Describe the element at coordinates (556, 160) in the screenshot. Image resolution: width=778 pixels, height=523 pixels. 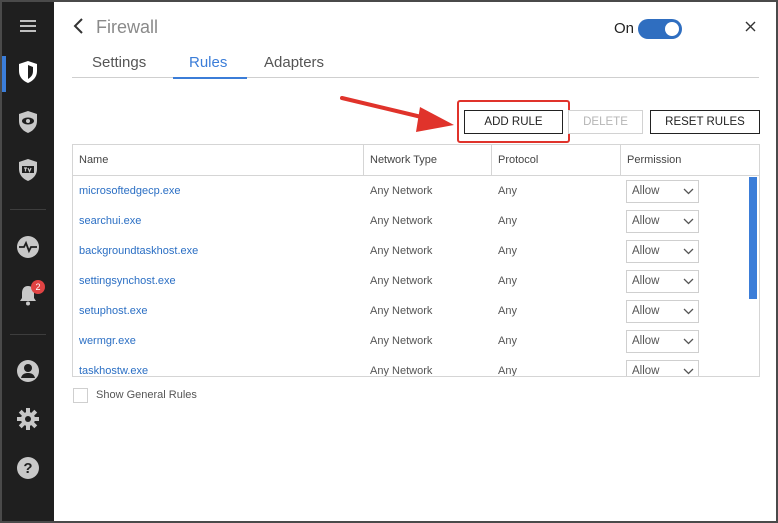
I see `column-header-protocol: Protocol` at that location.